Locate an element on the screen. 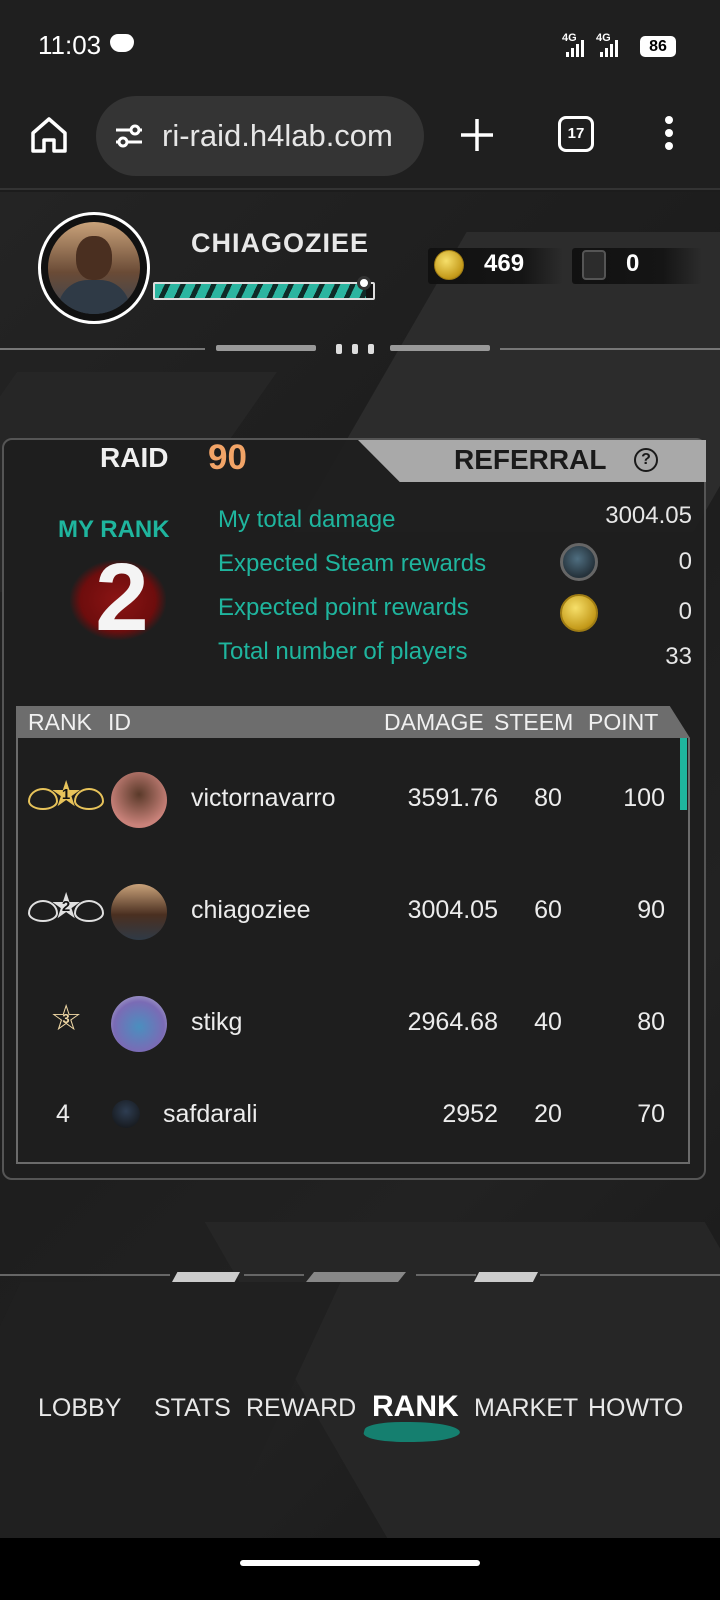  row-steem: 80 is located at coordinates (548, 798).